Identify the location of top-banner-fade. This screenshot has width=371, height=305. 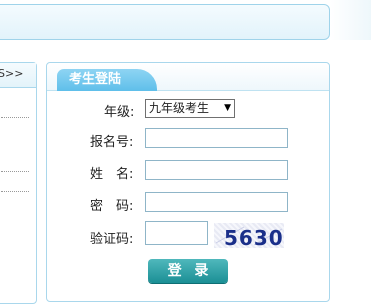
(350, 20).